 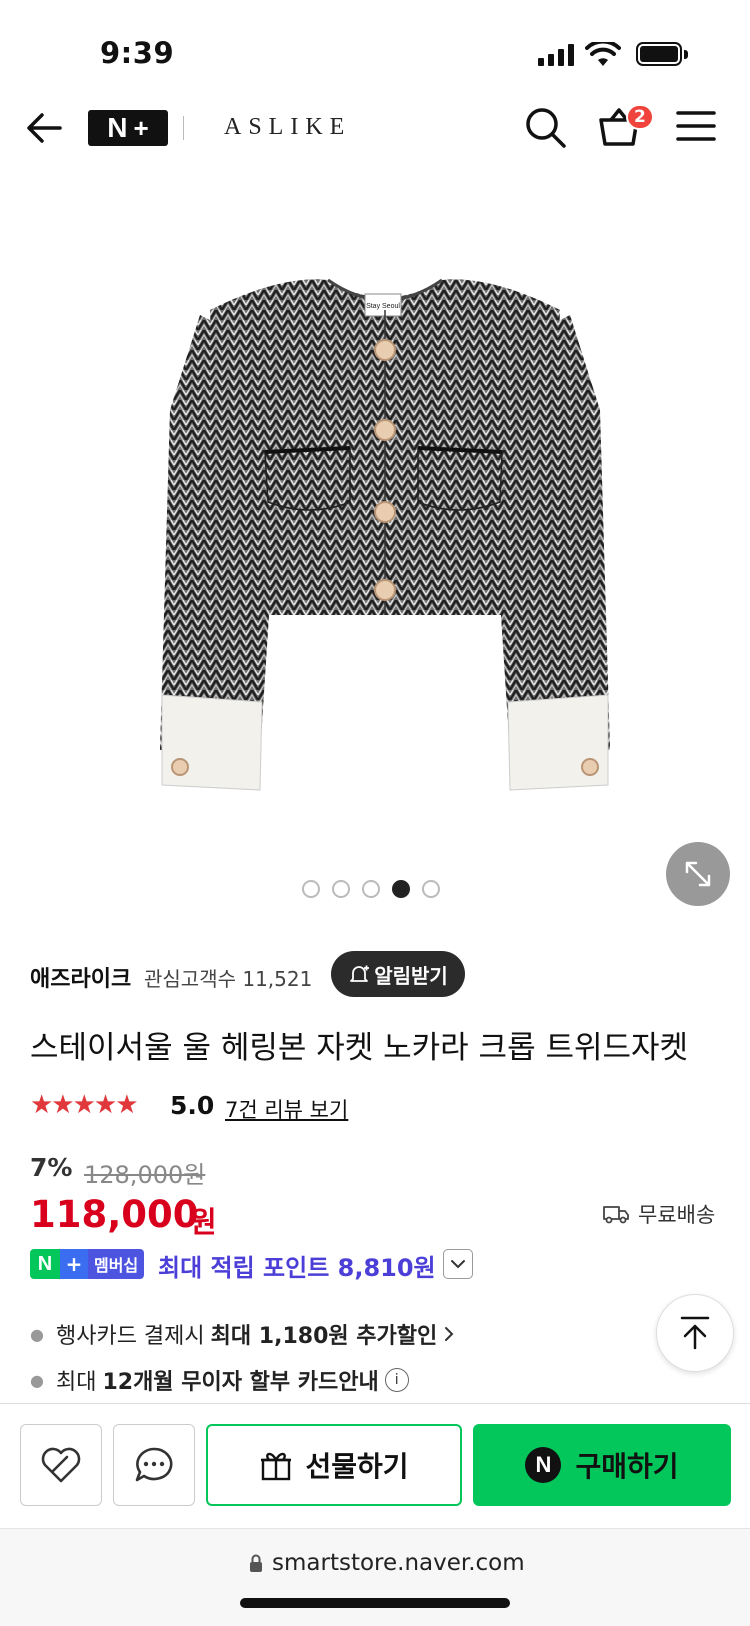 I want to click on url-display: smartstore.naver.com, so click(x=386, y=1563).